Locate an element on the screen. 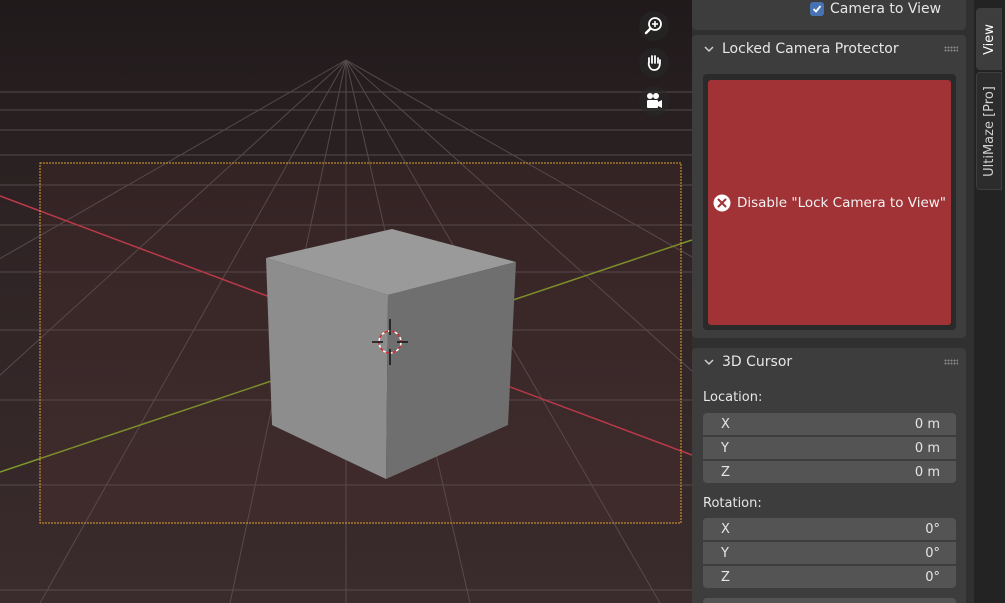  rotation-y-field: Y 0° is located at coordinates (829, 553).